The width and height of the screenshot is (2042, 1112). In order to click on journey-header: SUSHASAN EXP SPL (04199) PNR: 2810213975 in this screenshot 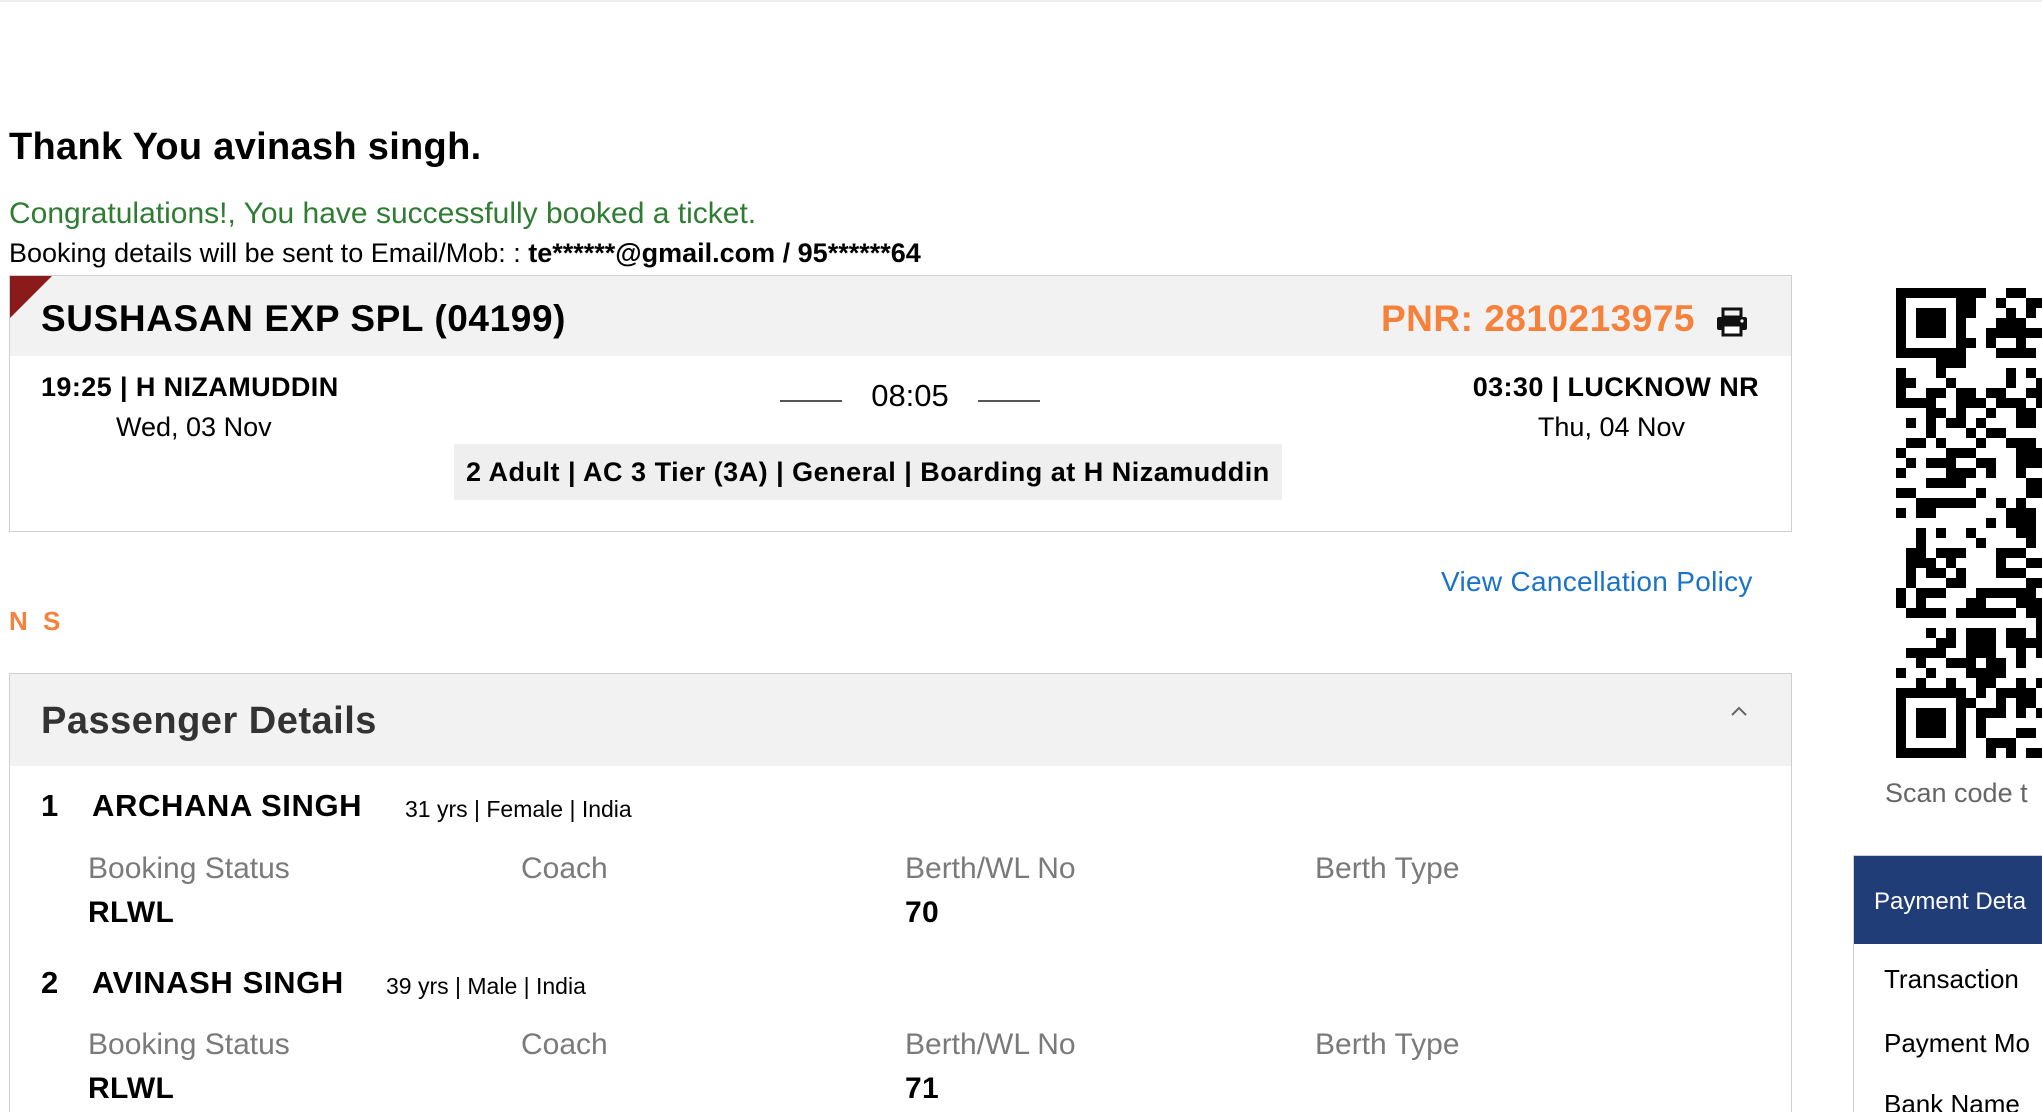, I will do `click(900, 316)`.